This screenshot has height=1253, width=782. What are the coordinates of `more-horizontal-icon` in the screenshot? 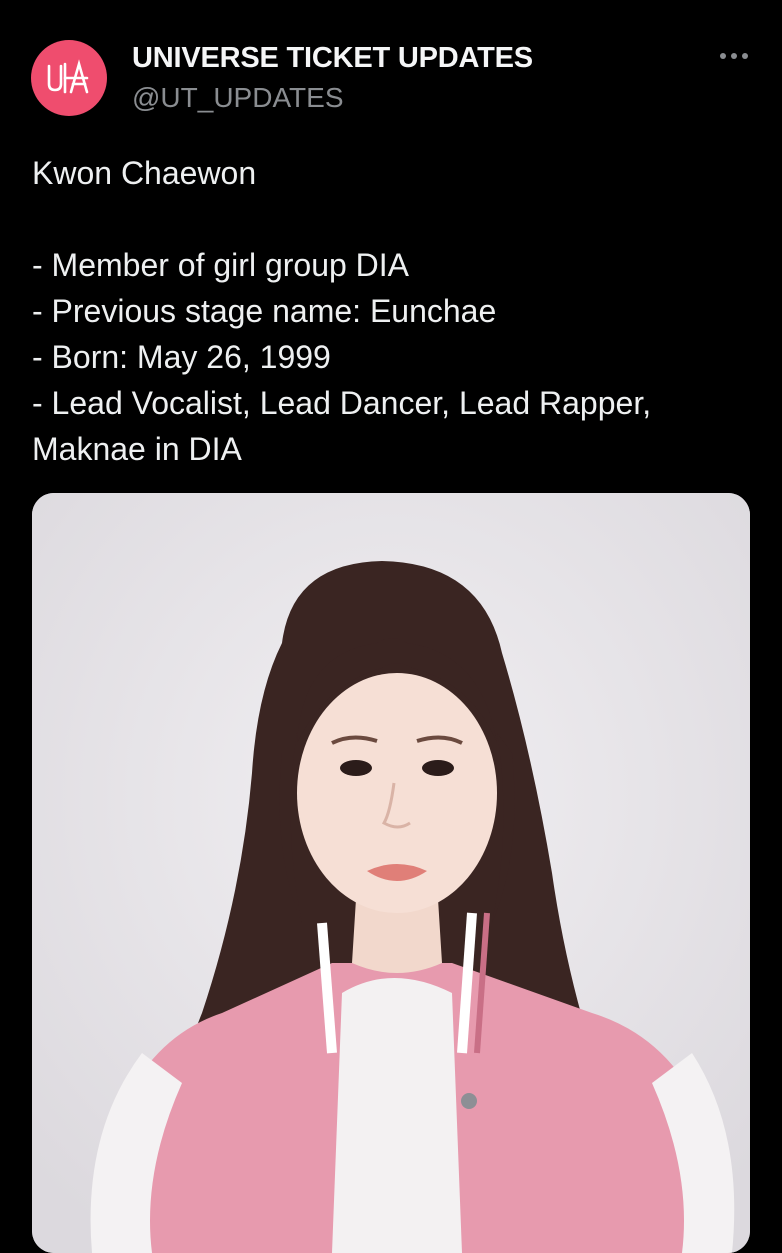 It's located at (734, 56).